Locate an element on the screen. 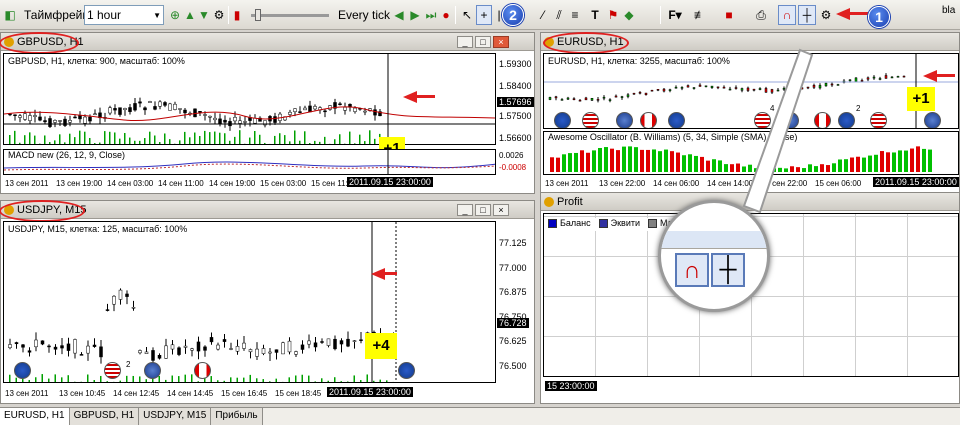 The image size is (960, 425). timeframe-select: 1 hour ▼ is located at coordinates (124, 15).